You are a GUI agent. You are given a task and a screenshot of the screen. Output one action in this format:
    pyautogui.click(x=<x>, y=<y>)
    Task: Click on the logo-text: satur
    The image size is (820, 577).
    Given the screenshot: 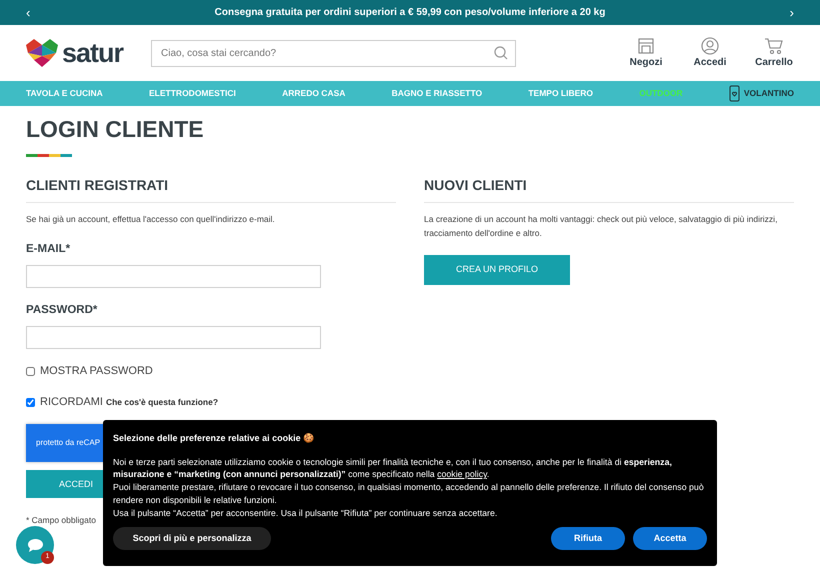 What is the action you would take?
    pyautogui.click(x=93, y=53)
    